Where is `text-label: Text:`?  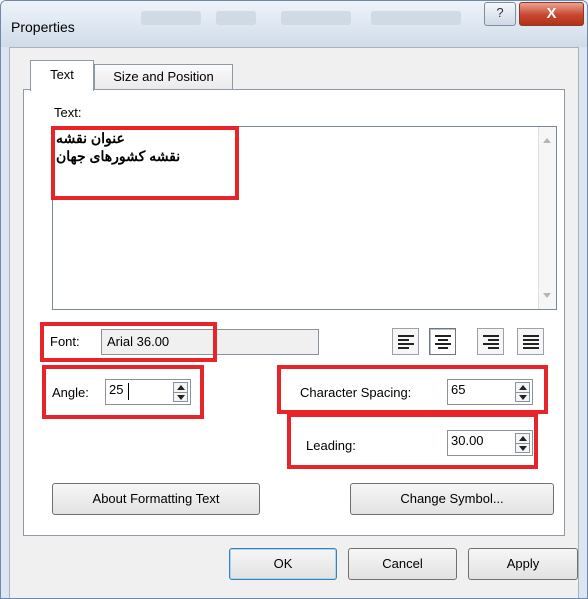
text-label: Text: is located at coordinates (68, 112).